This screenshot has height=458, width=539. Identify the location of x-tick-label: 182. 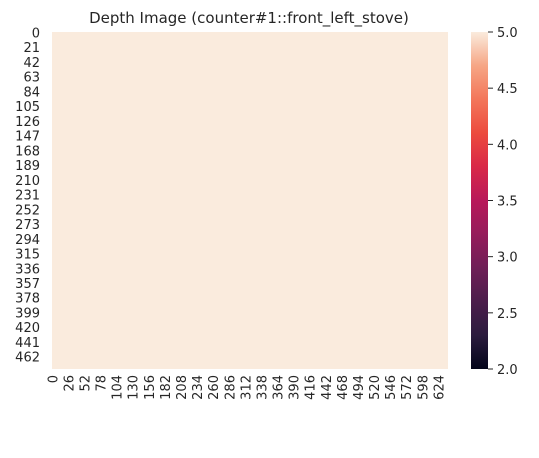
(166, 387).